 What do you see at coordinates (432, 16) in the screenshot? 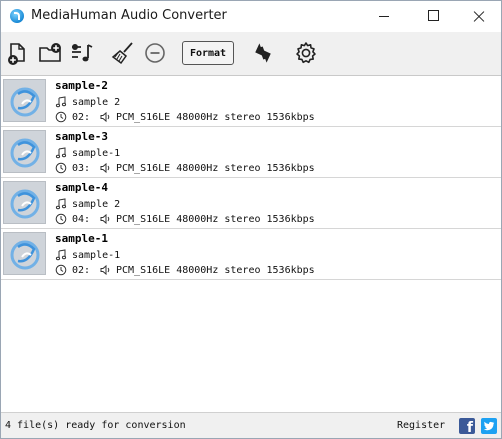
I see `maximize-button` at bounding box center [432, 16].